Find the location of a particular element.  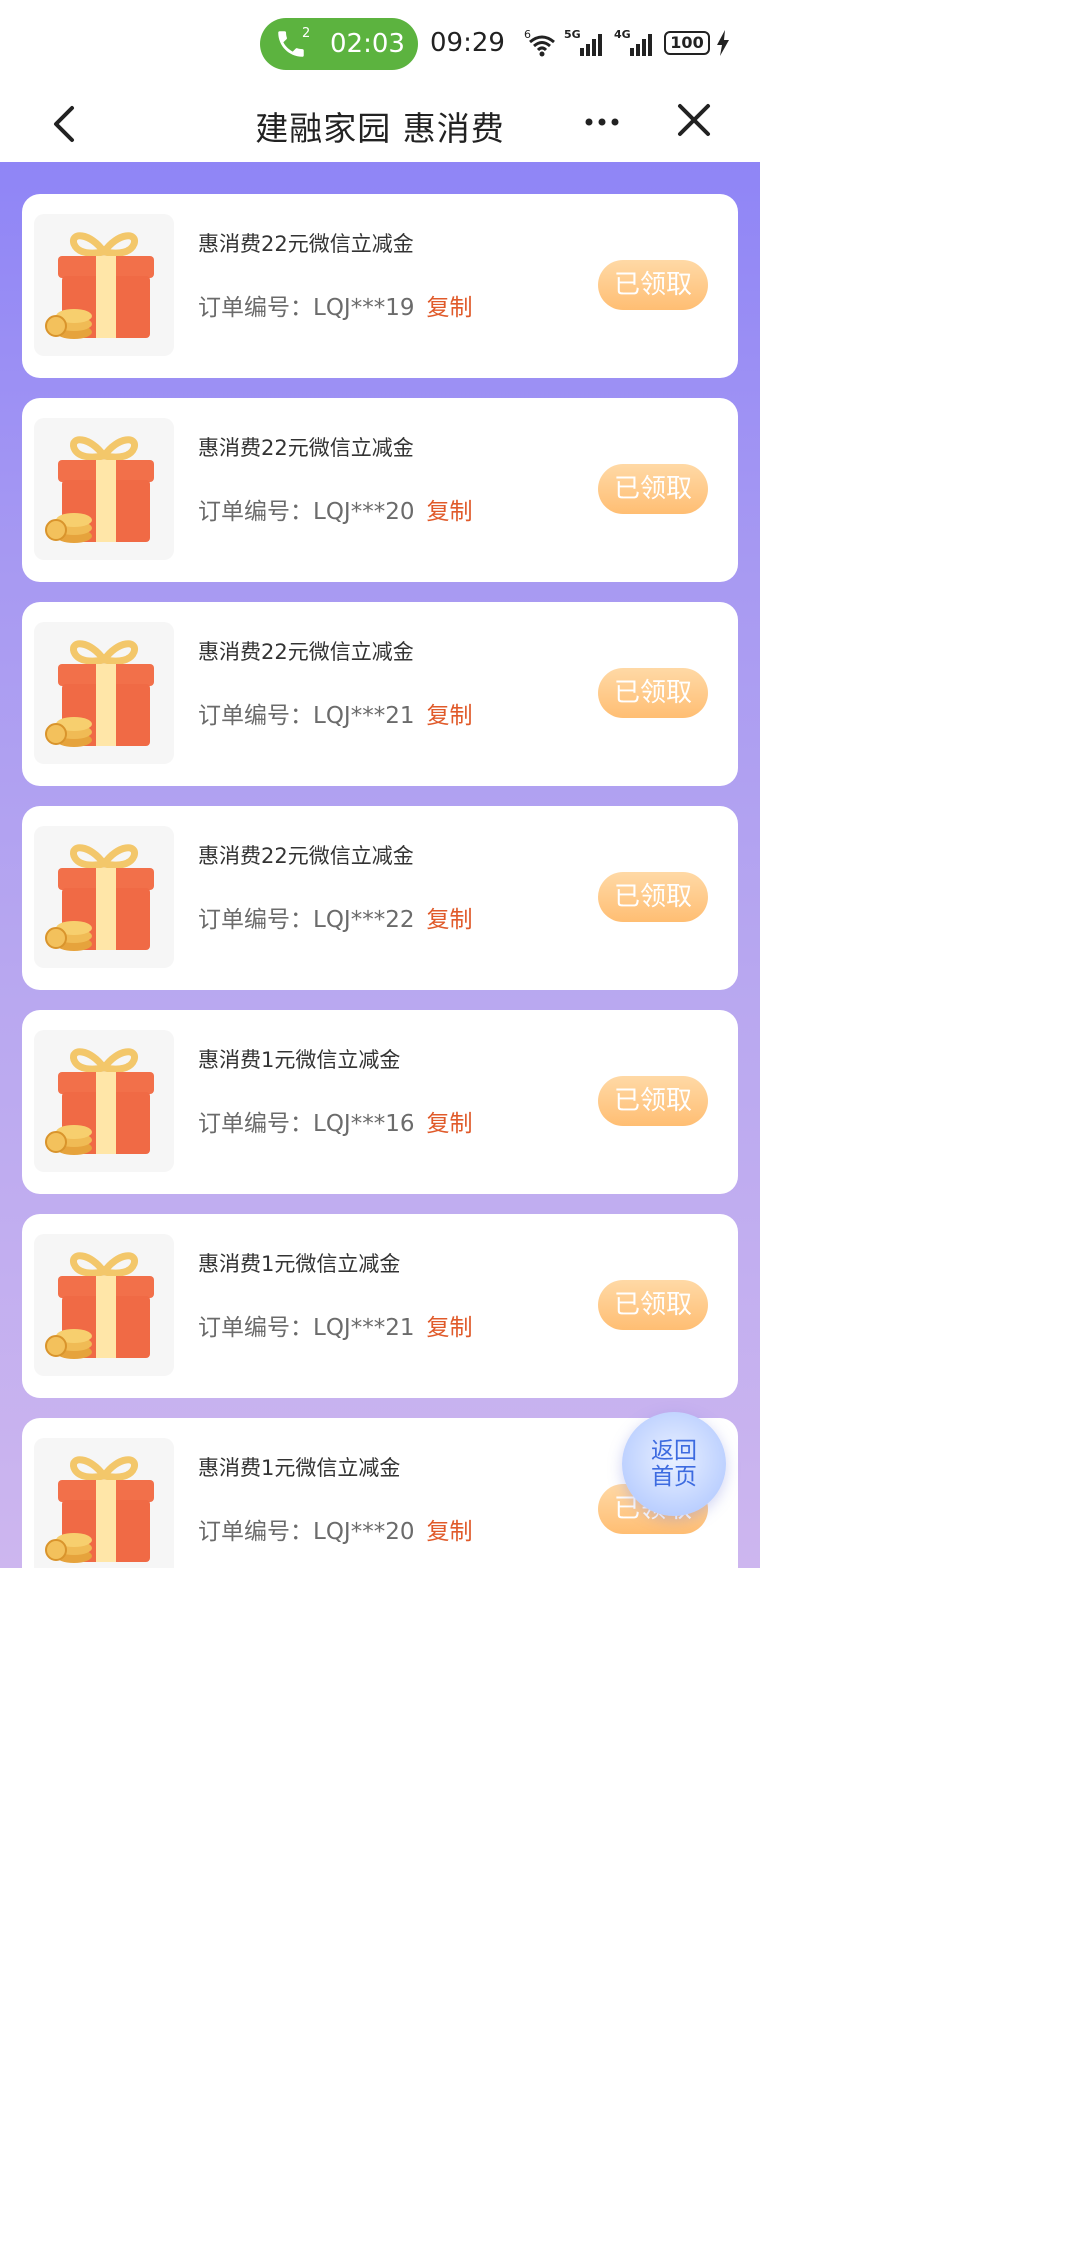

ongoing-call-pill: 2 02:03 is located at coordinates (339, 44).